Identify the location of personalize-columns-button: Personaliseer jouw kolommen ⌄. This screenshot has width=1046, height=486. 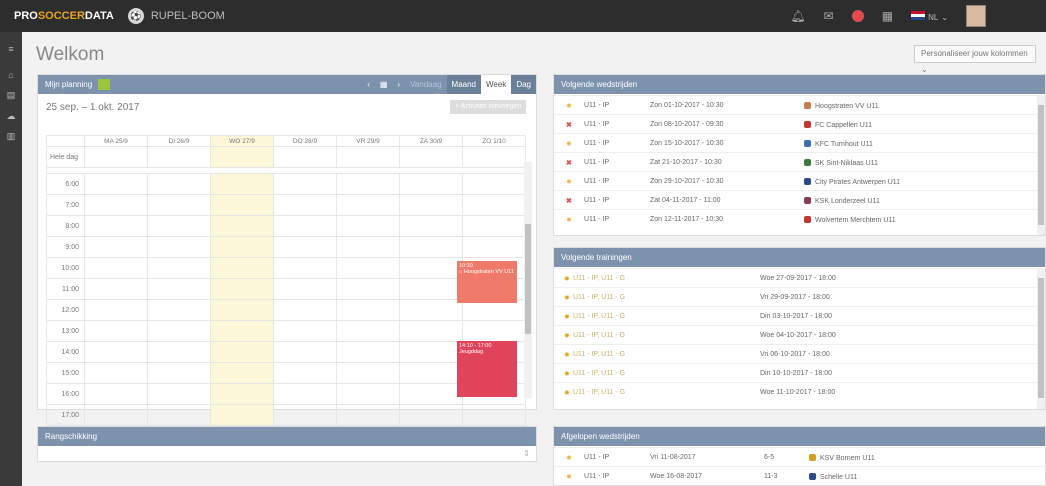
(975, 59).